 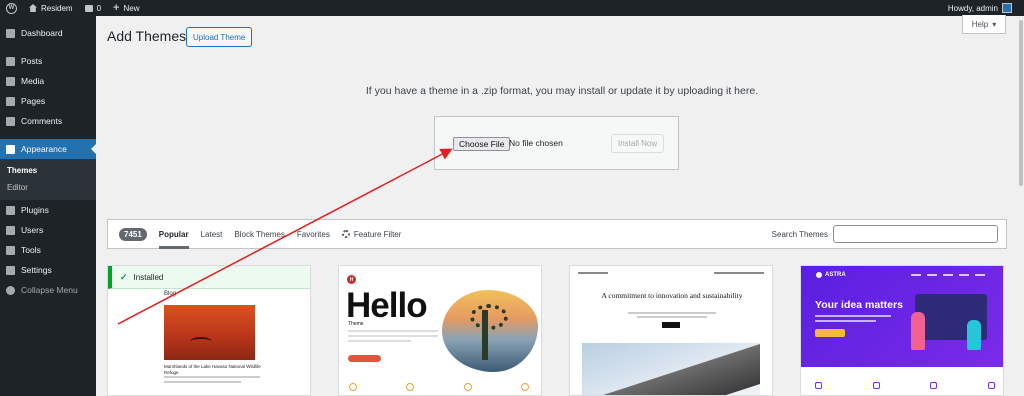 I want to click on brush-icon, so click(x=10, y=149).